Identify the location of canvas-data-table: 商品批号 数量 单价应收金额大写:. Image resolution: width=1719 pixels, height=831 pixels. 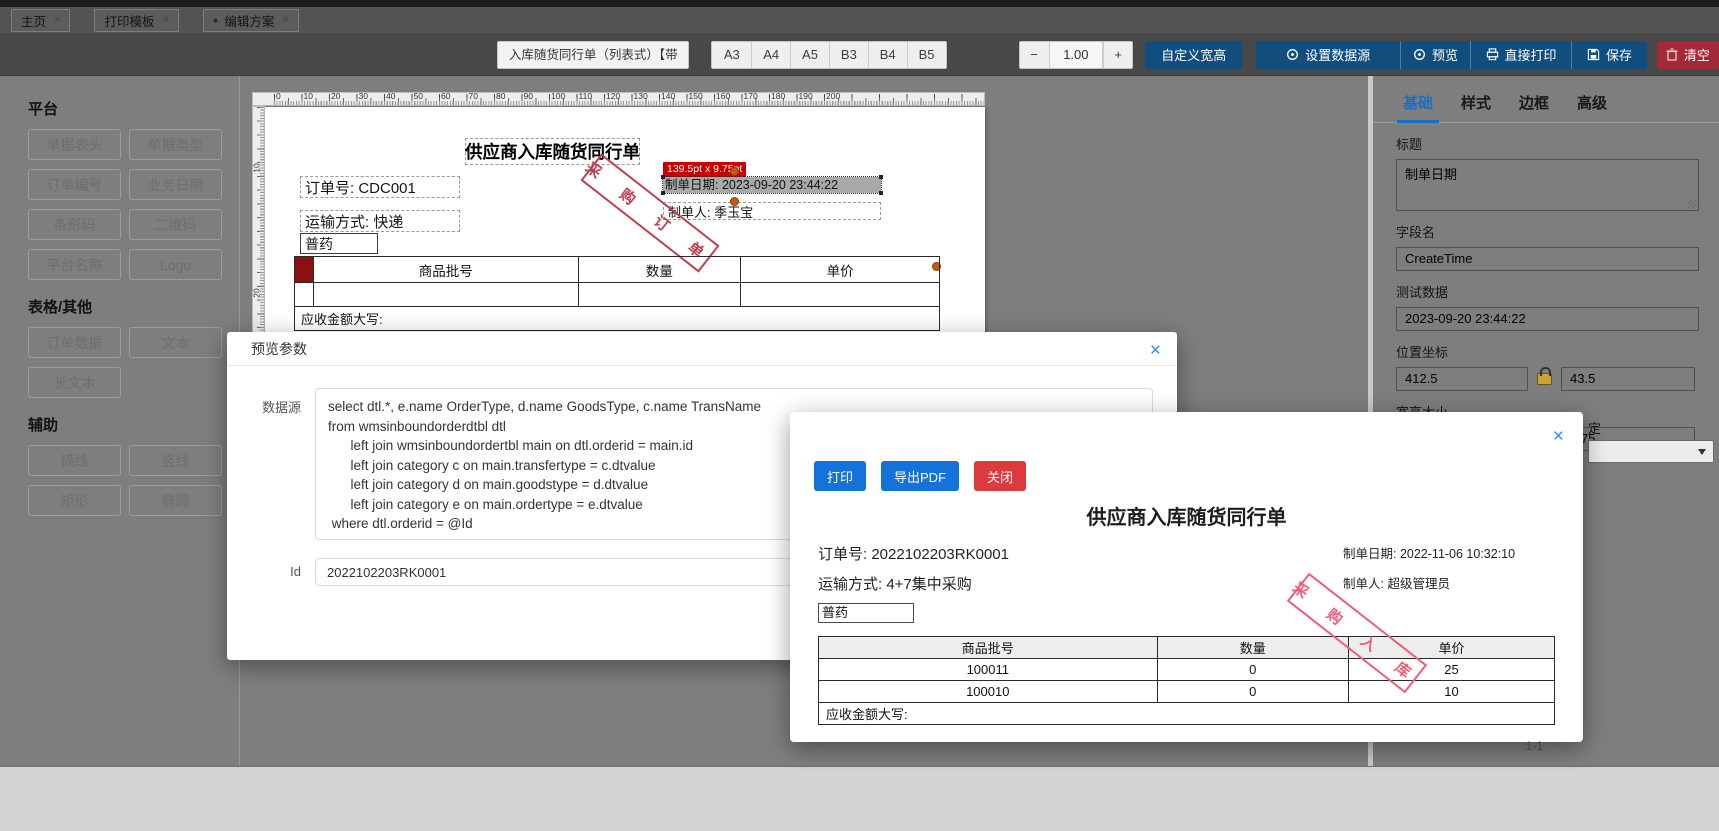
(617, 293).